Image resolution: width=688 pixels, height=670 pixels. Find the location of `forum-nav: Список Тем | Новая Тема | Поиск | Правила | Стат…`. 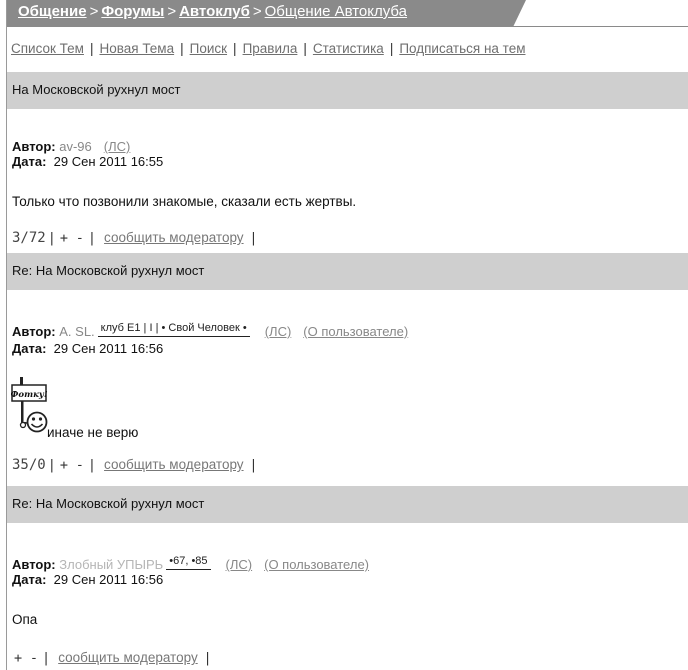

forum-nav: Список Тем | Новая Тема | Поиск | Правила | Стат… is located at coordinates (268, 48).